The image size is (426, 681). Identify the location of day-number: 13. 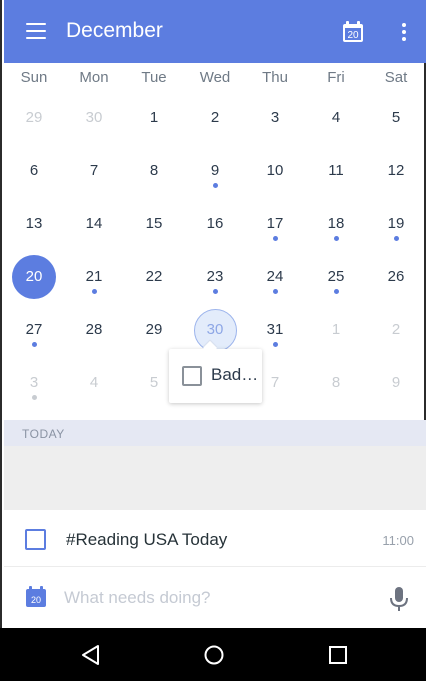
(34, 223).